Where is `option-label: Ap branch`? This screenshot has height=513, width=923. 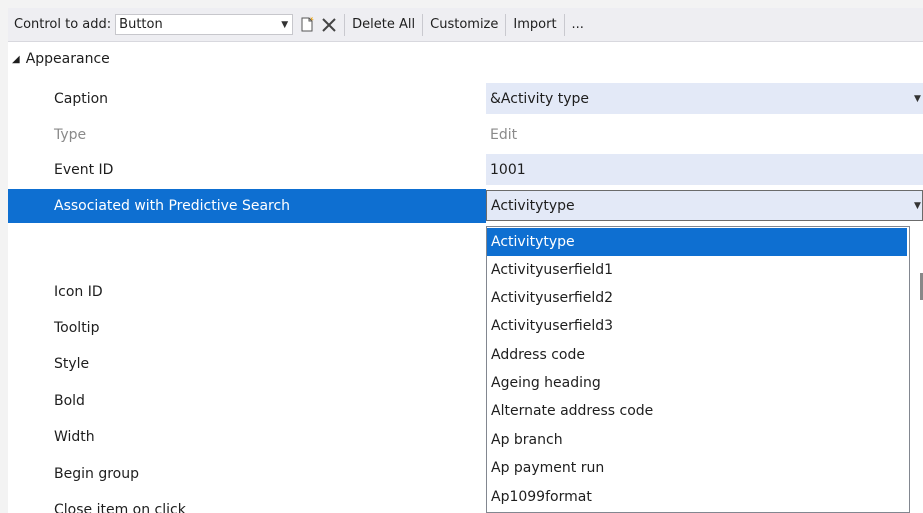 option-label: Ap branch is located at coordinates (527, 440).